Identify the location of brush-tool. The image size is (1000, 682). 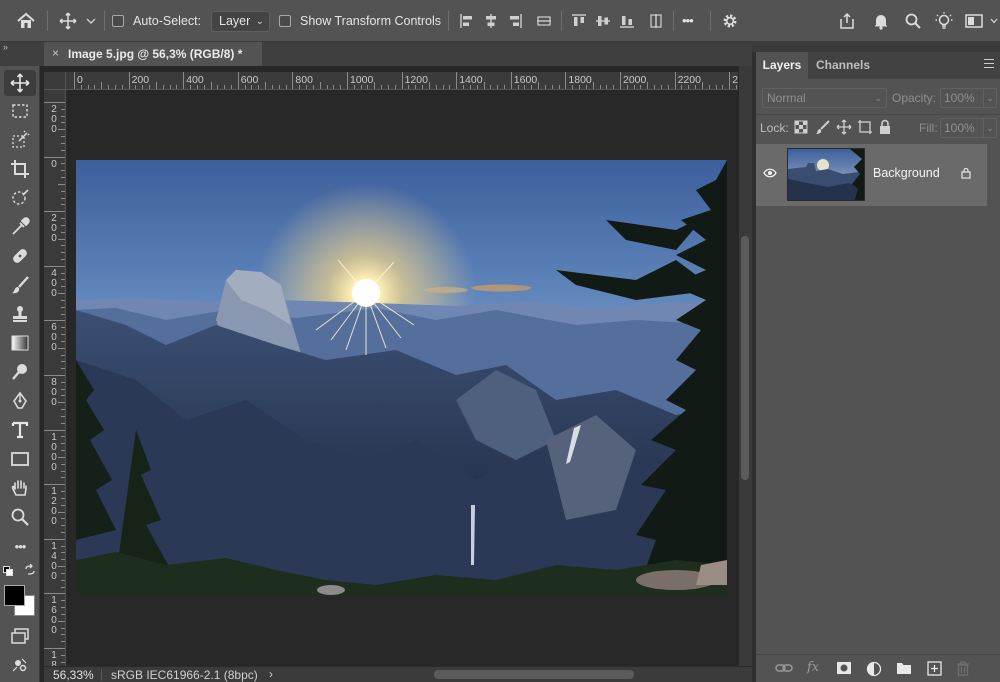
(20, 285).